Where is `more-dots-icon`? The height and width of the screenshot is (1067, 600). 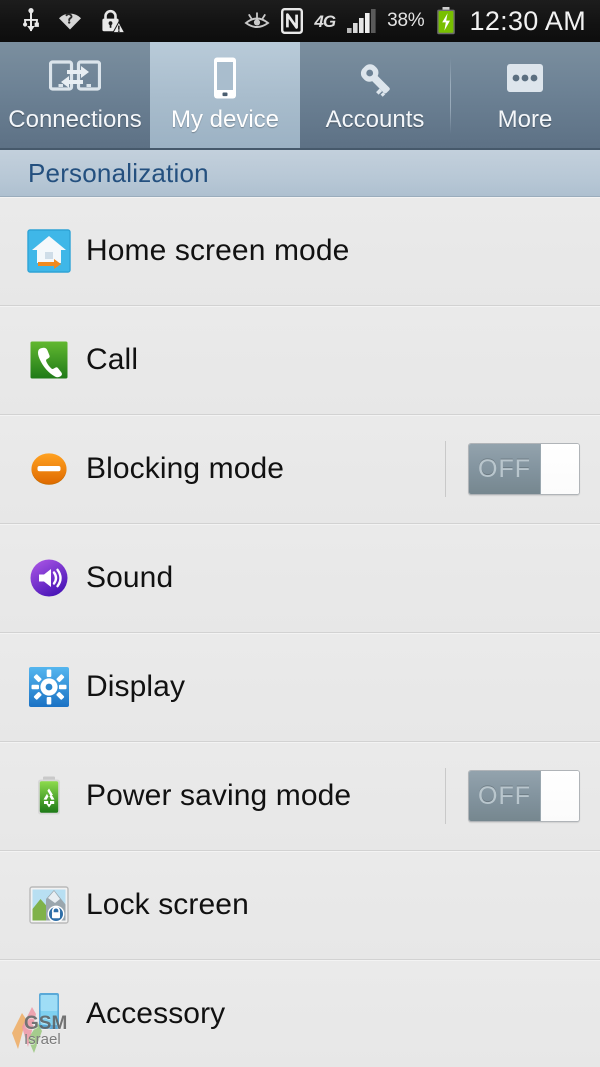 more-dots-icon is located at coordinates (525, 79).